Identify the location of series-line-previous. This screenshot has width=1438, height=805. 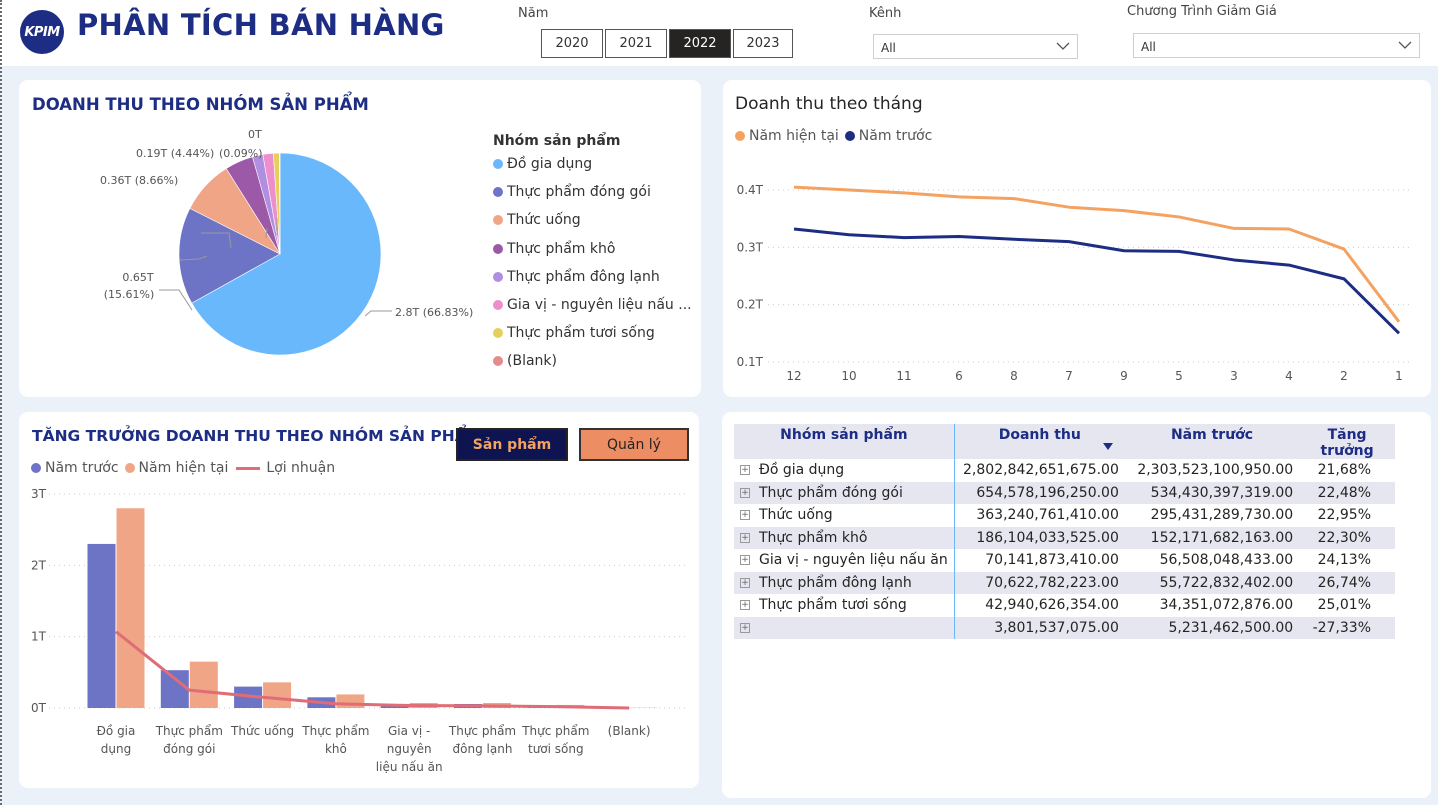
(1097, 281).